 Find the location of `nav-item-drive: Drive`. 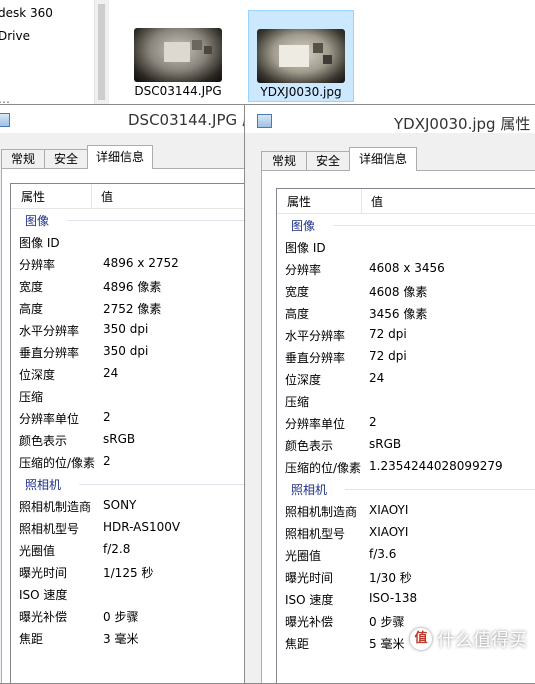

nav-item-drive: Drive is located at coordinates (15, 36).